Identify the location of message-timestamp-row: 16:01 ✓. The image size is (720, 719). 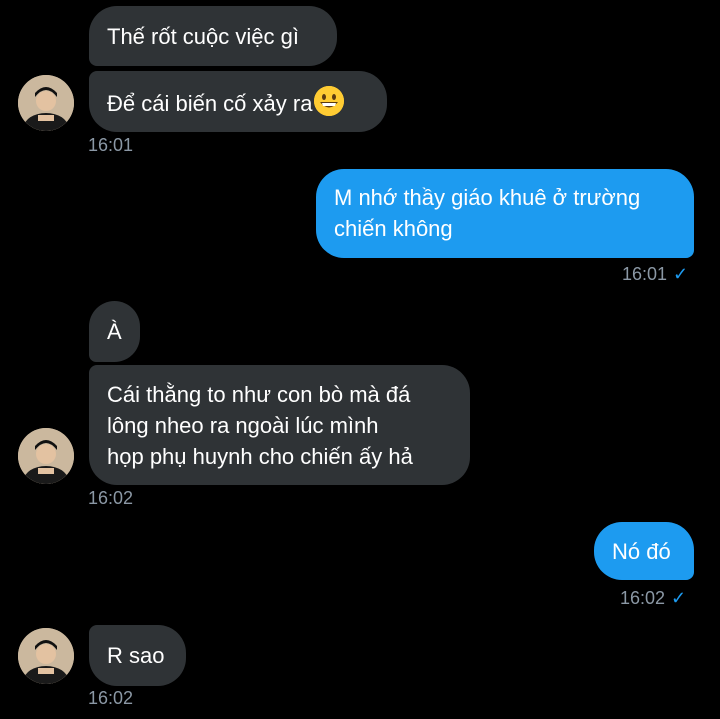
(655, 274).